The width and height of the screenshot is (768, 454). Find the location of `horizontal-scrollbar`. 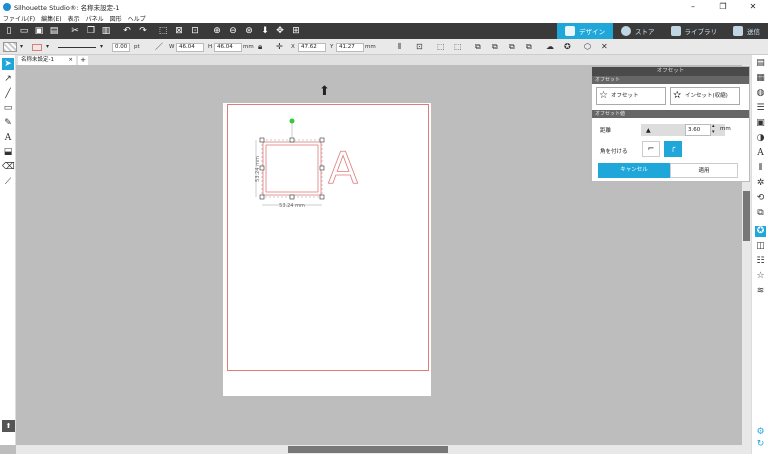

horizontal-scrollbar is located at coordinates (383, 449).